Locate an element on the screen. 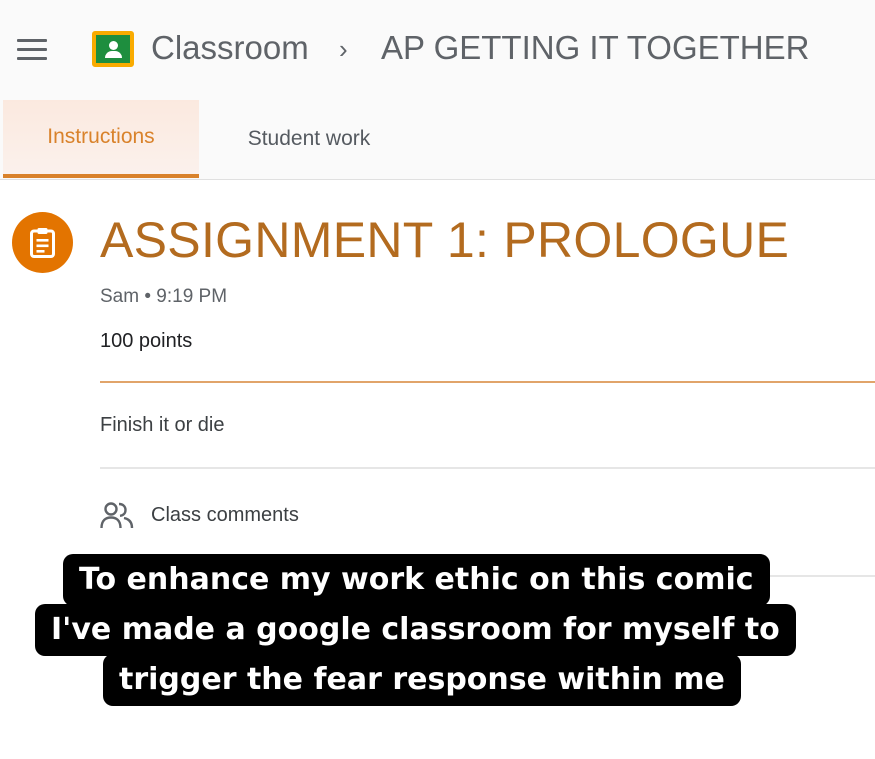  top-app-bar: Classroom › AP GETTING IT TOGETHER is located at coordinates (437, 50).